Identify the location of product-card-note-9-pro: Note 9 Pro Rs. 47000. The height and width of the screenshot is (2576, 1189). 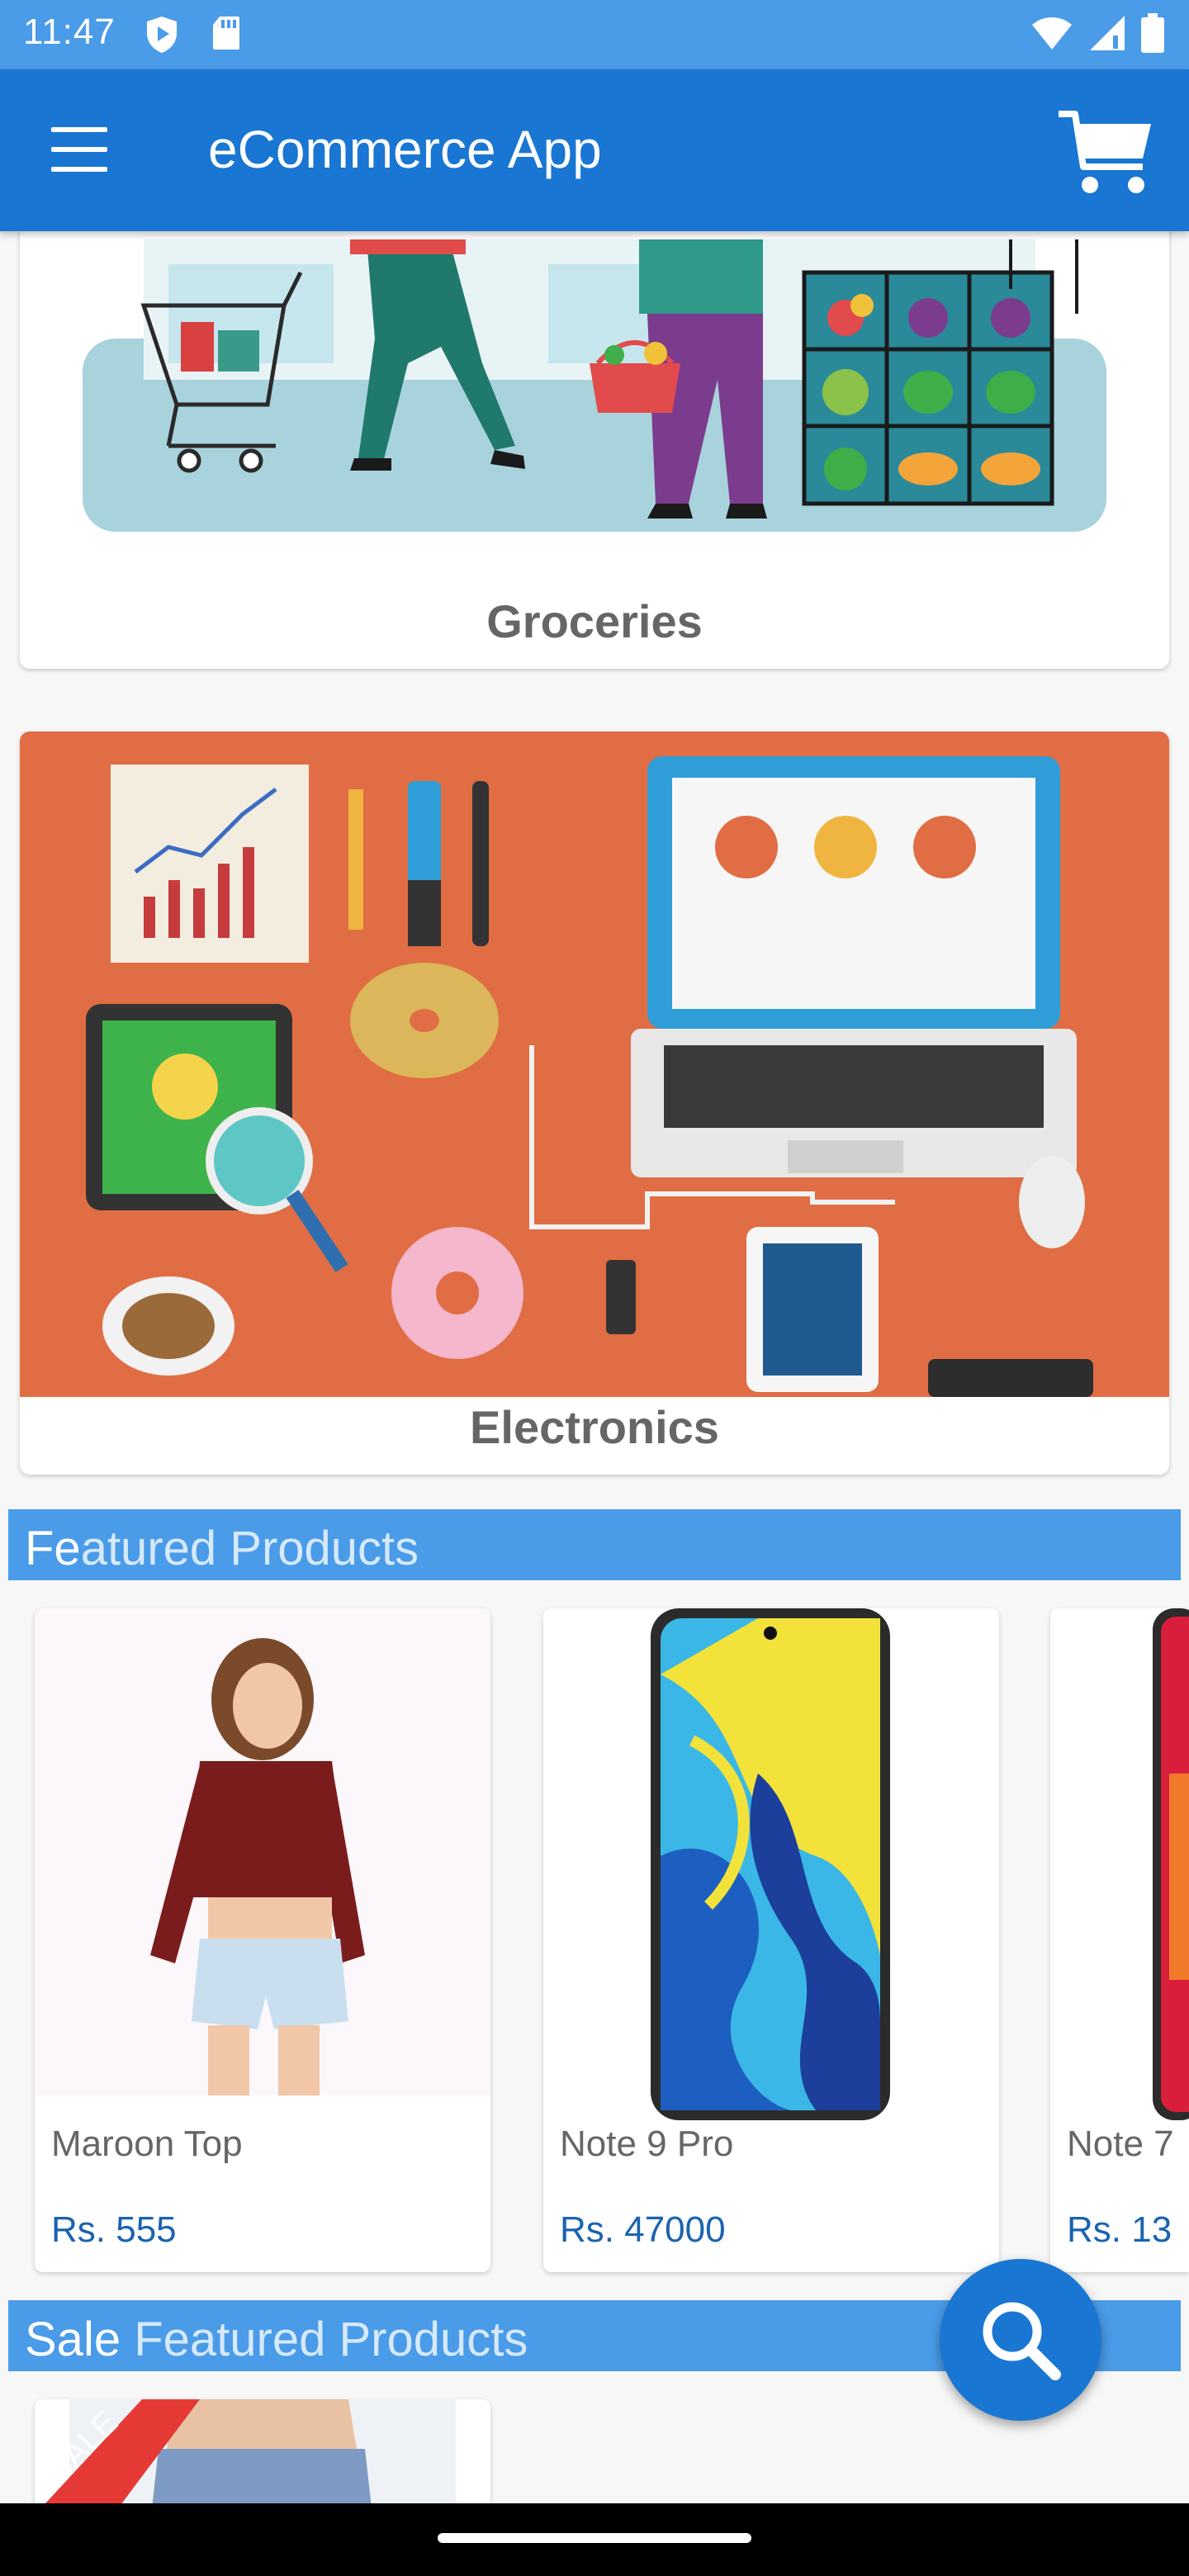
(771, 1940).